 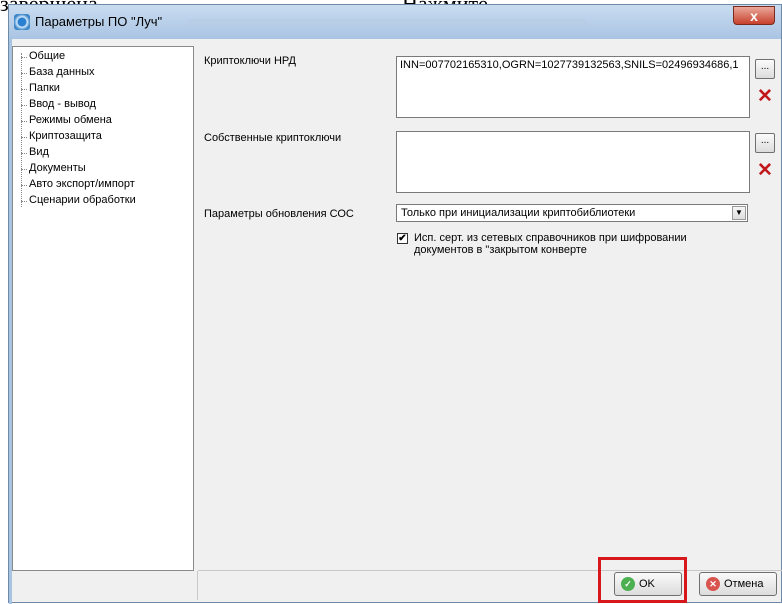 What do you see at coordinates (739, 213) in the screenshot?
I see `chevron-down-icon: ▼` at bounding box center [739, 213].